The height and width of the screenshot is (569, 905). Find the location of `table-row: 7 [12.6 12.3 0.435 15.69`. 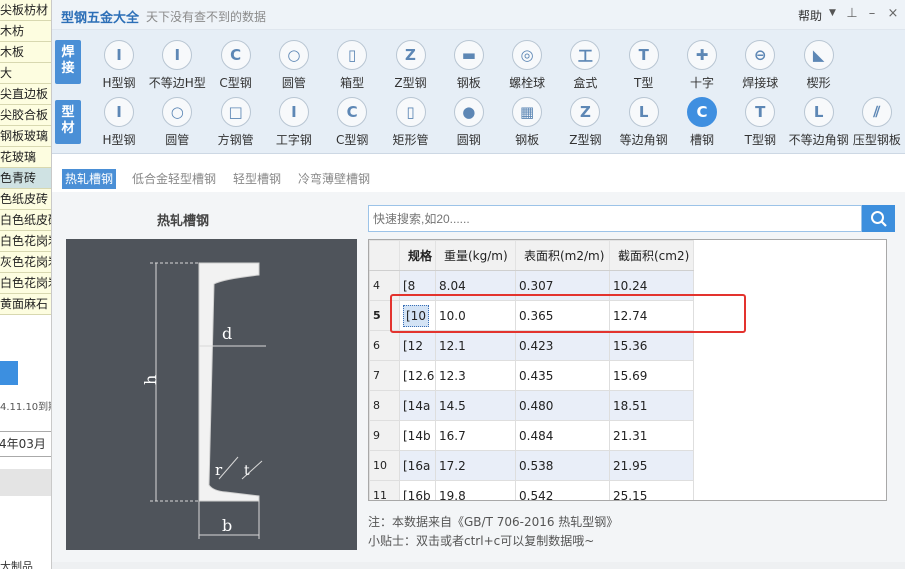

table-row: 7 [12.6 12.3 0.435 15.69 is located at coordinates (531, 375).